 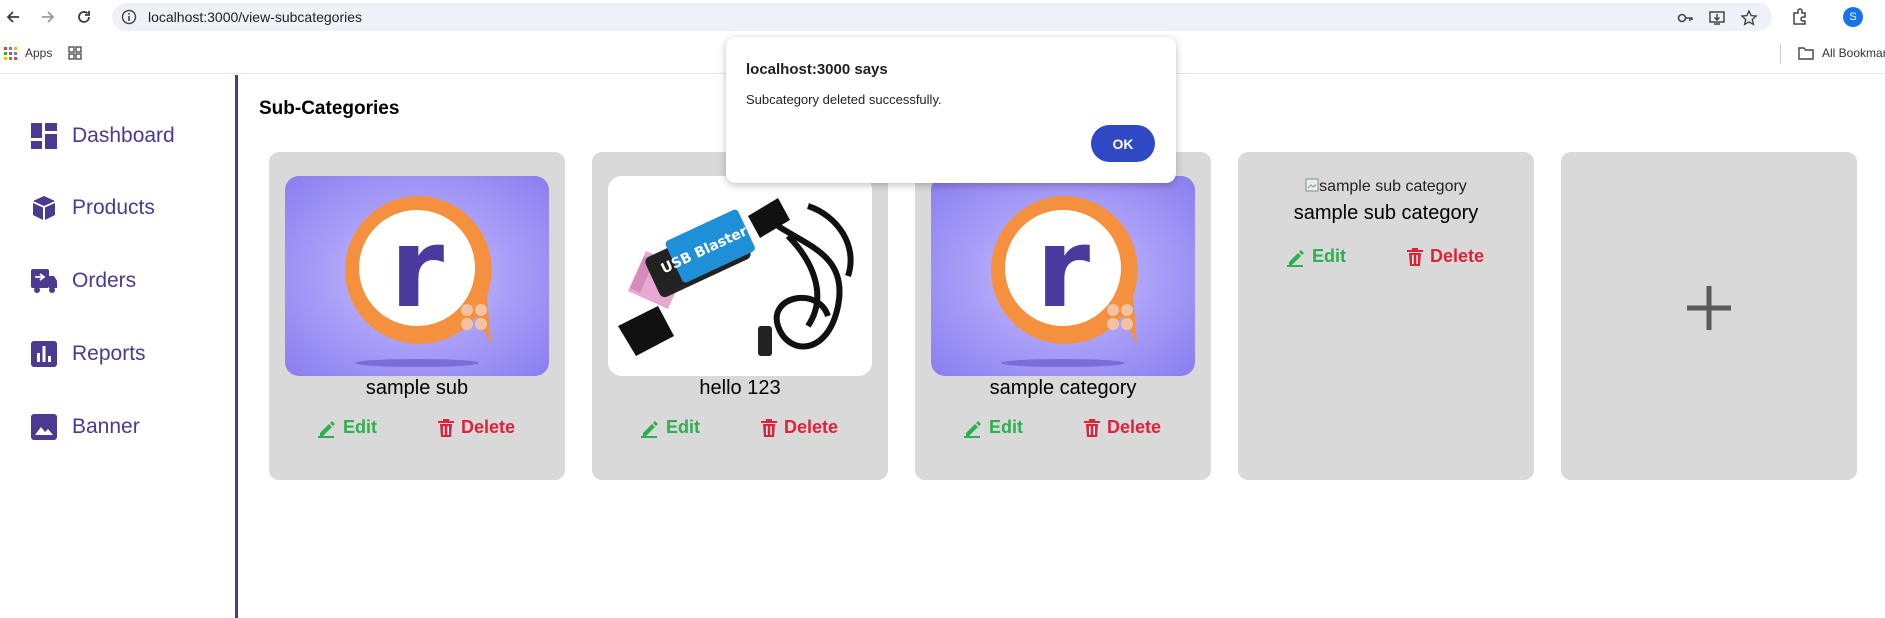 I want to click on extensions-icon, so click(x=1800, y=17).